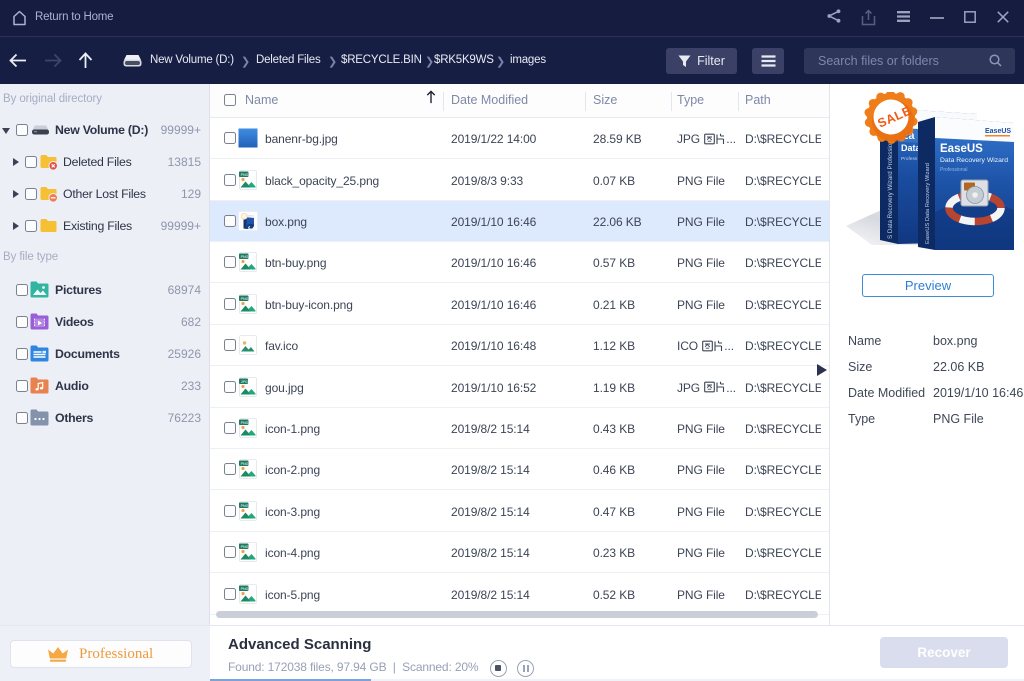 This screenshot has height=681, width=1024. I want to click on svg-text: JPG, so click(244, 381).